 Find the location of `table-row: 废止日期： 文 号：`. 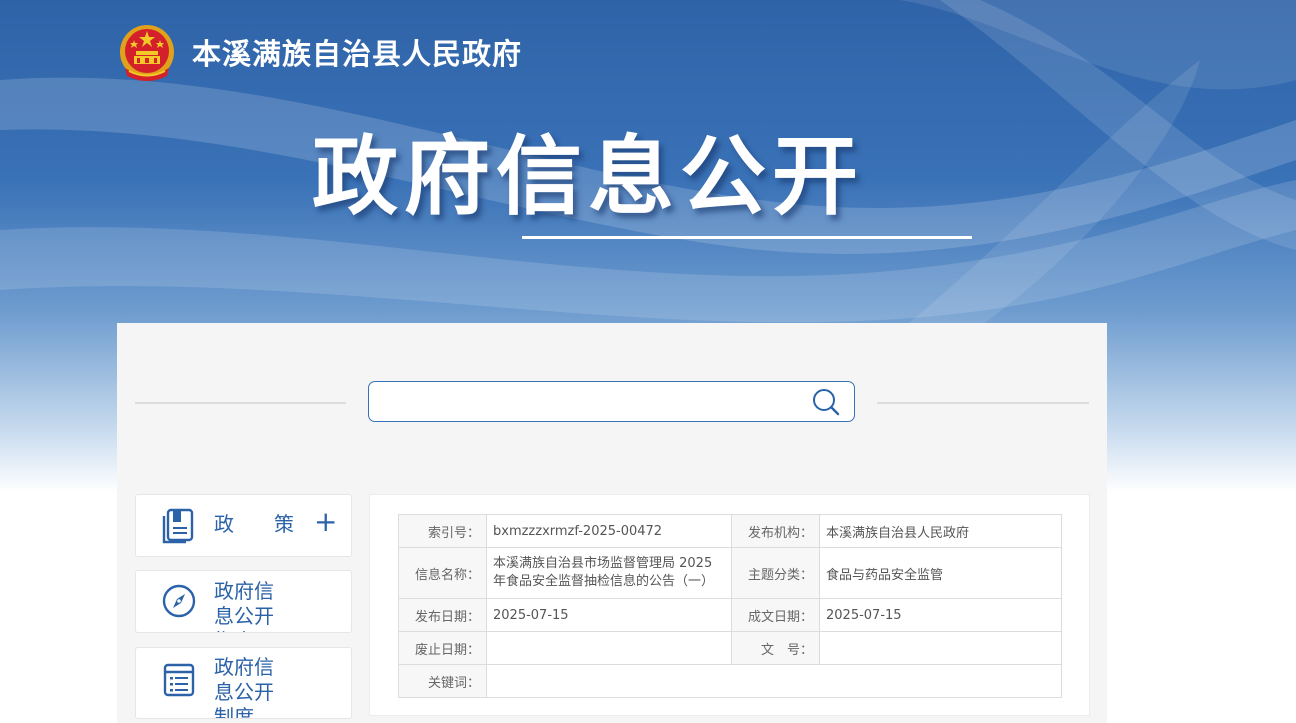

table-row: 废止日期： 文 号： is located at coordinates (730, 648).